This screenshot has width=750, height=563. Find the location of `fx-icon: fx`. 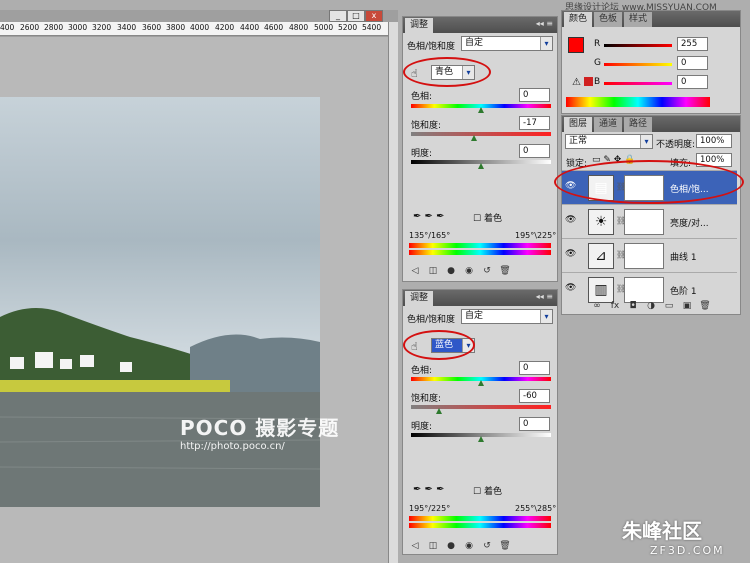

fx-icon: fx is located at coordinates (615, 306).